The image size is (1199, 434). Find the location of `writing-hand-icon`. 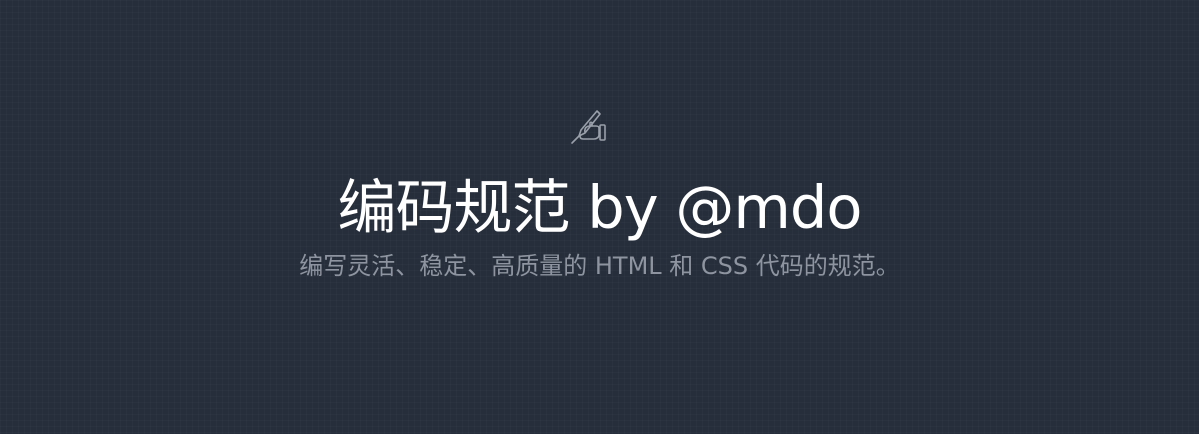

writing-hand-icon is located at coordinates (589, 127).